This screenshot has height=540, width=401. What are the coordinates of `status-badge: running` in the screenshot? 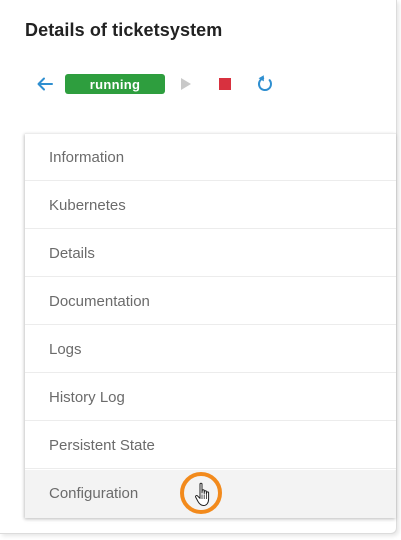 It's located at (115, 84).